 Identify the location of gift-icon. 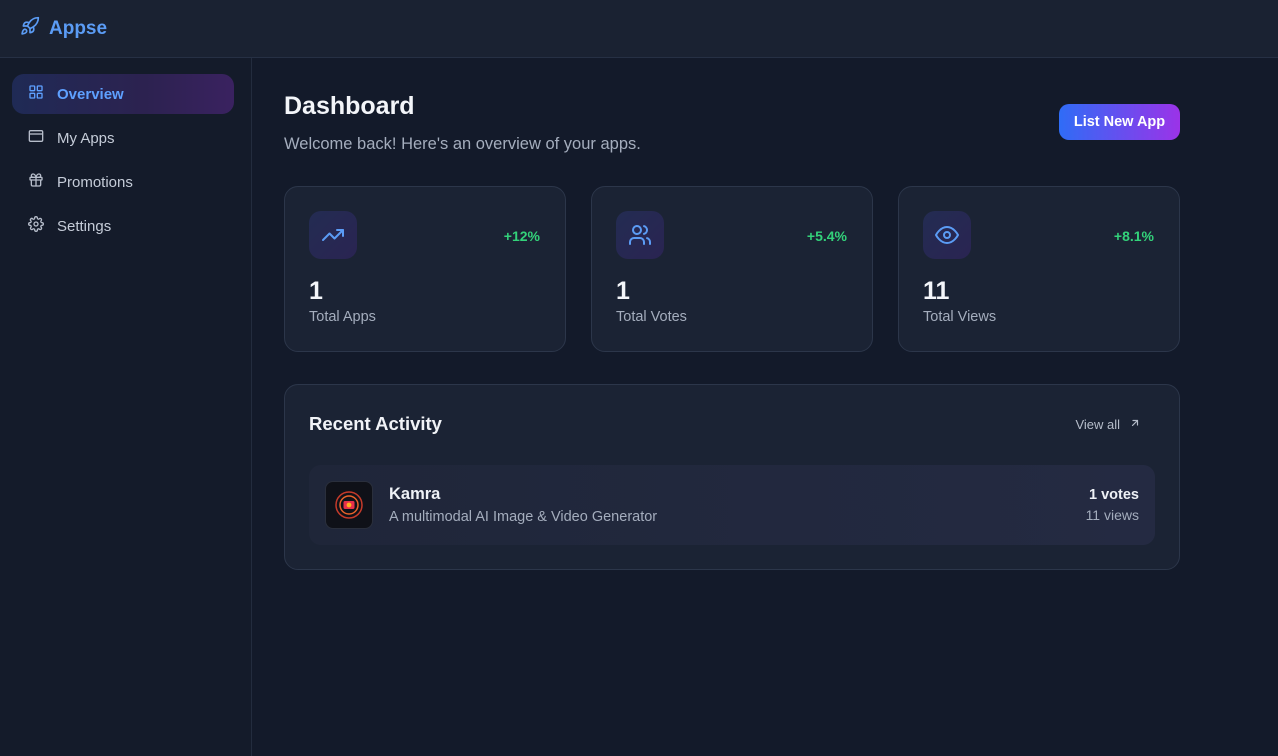
(36, 182).